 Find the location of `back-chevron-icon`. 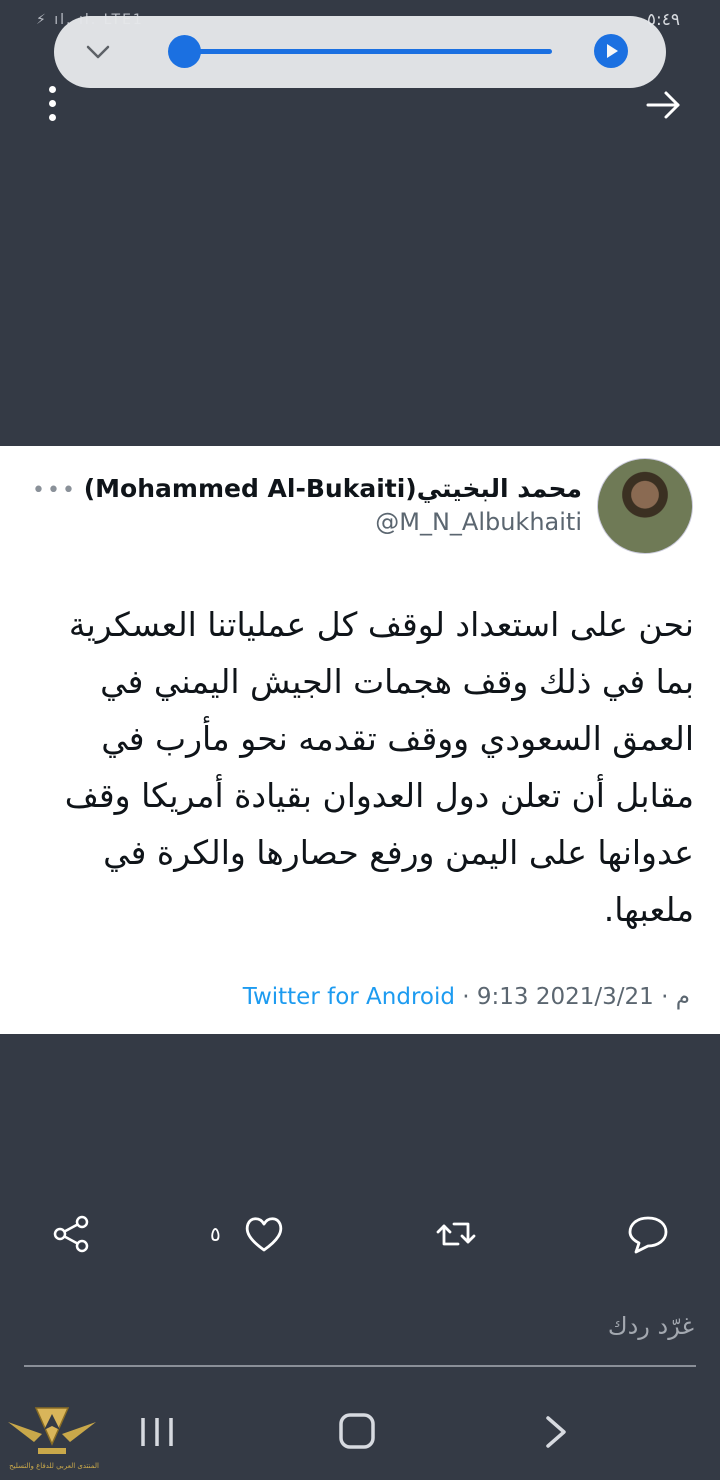

back-chevron-icon is located at coordinates (556, 1432).